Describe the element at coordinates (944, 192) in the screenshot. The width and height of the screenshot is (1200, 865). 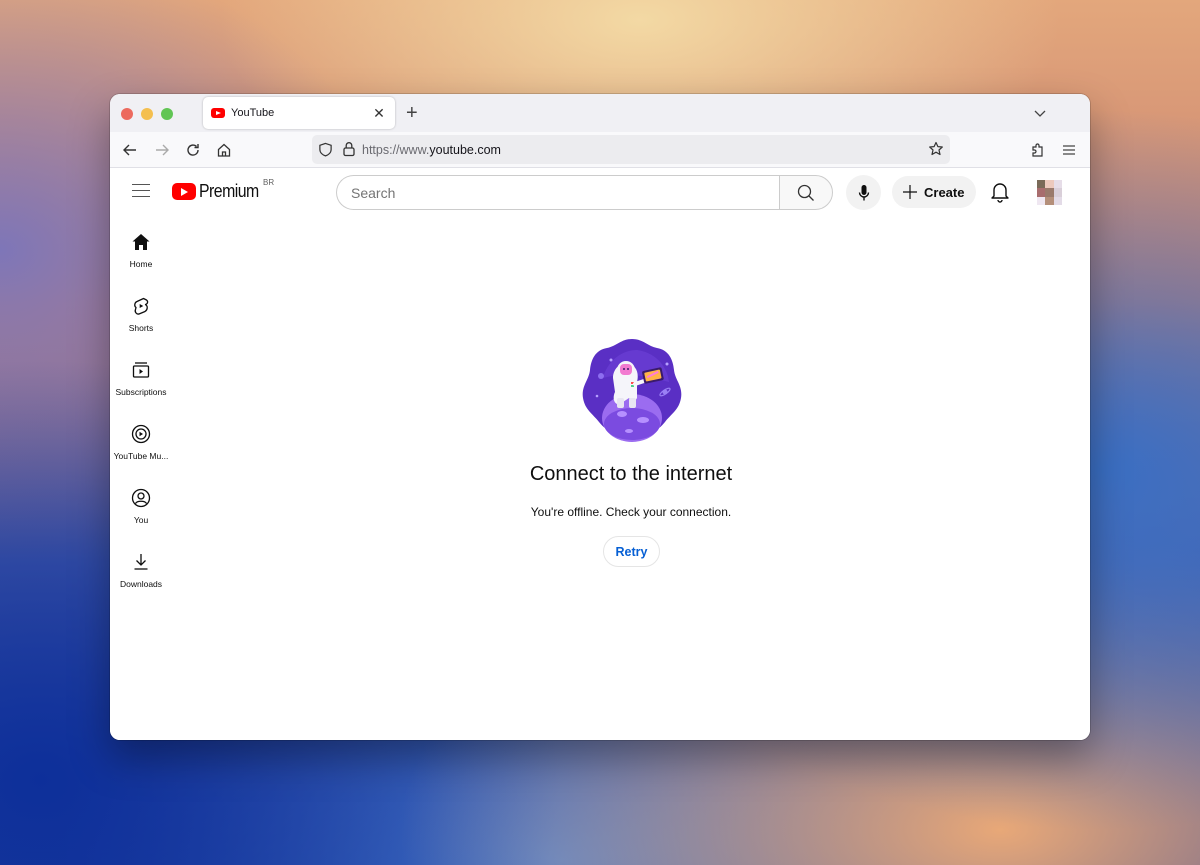
I see `create-label: Create` at that location.